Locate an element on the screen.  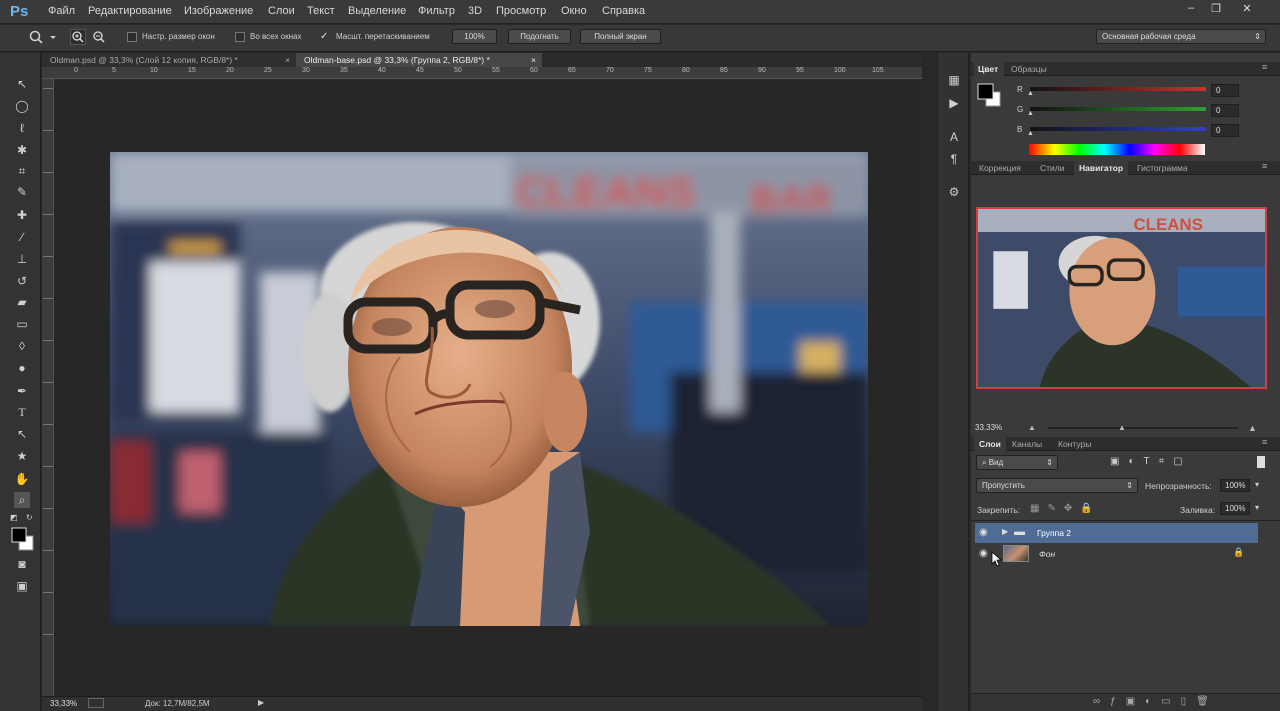
workspace-dropdown: Основная рабочая среда ⇕ is located at coordinates (1181, 36).